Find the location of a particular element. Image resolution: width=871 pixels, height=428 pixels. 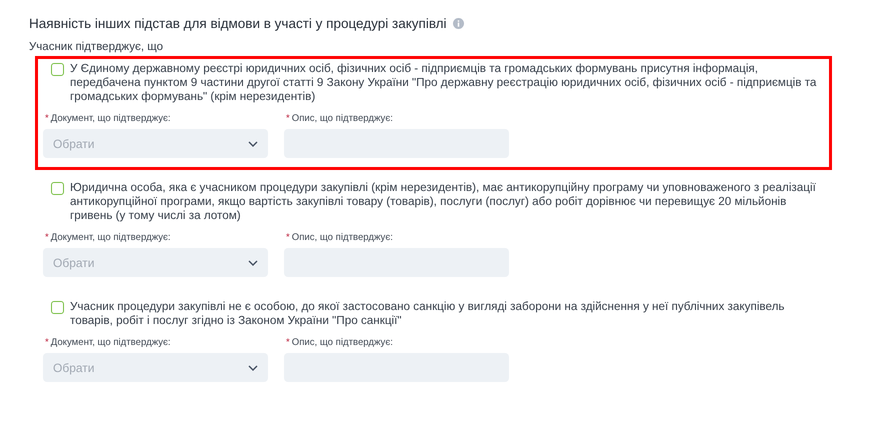

subtitle: Учасник підтверджує, що is located at coordinates (96, 47).